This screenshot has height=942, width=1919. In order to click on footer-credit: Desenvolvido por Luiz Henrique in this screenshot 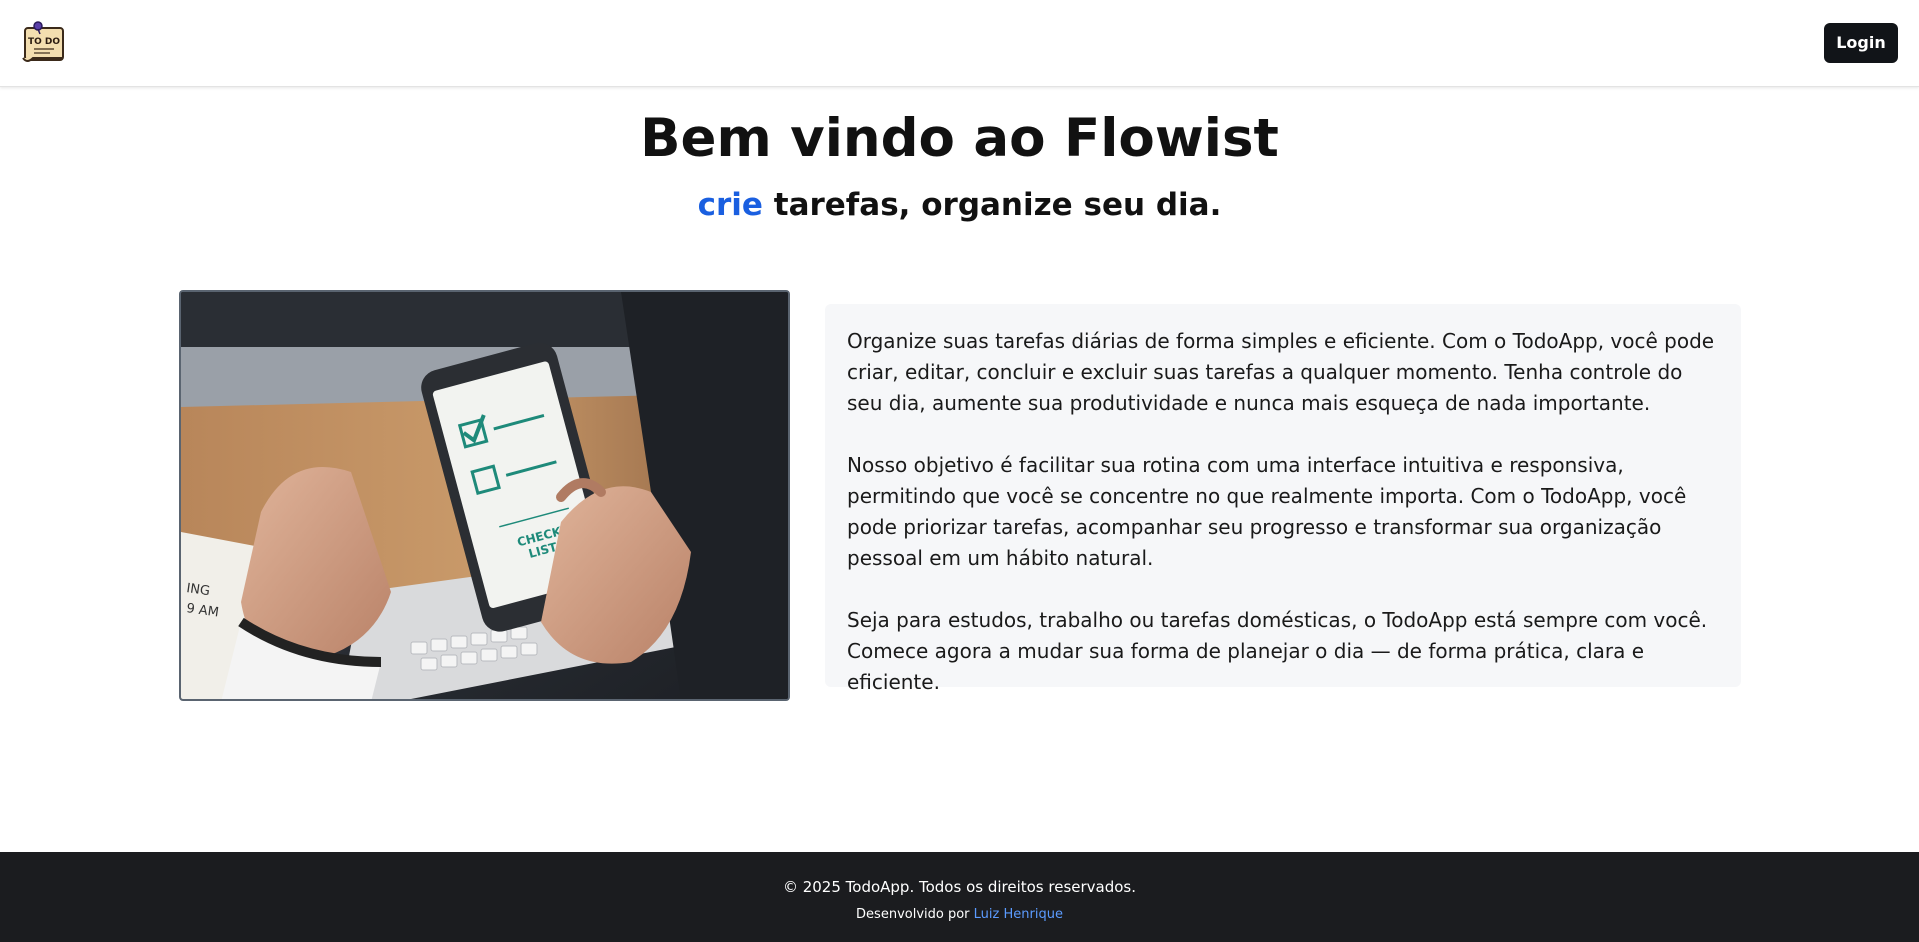, I will do `click(959, 915)`.